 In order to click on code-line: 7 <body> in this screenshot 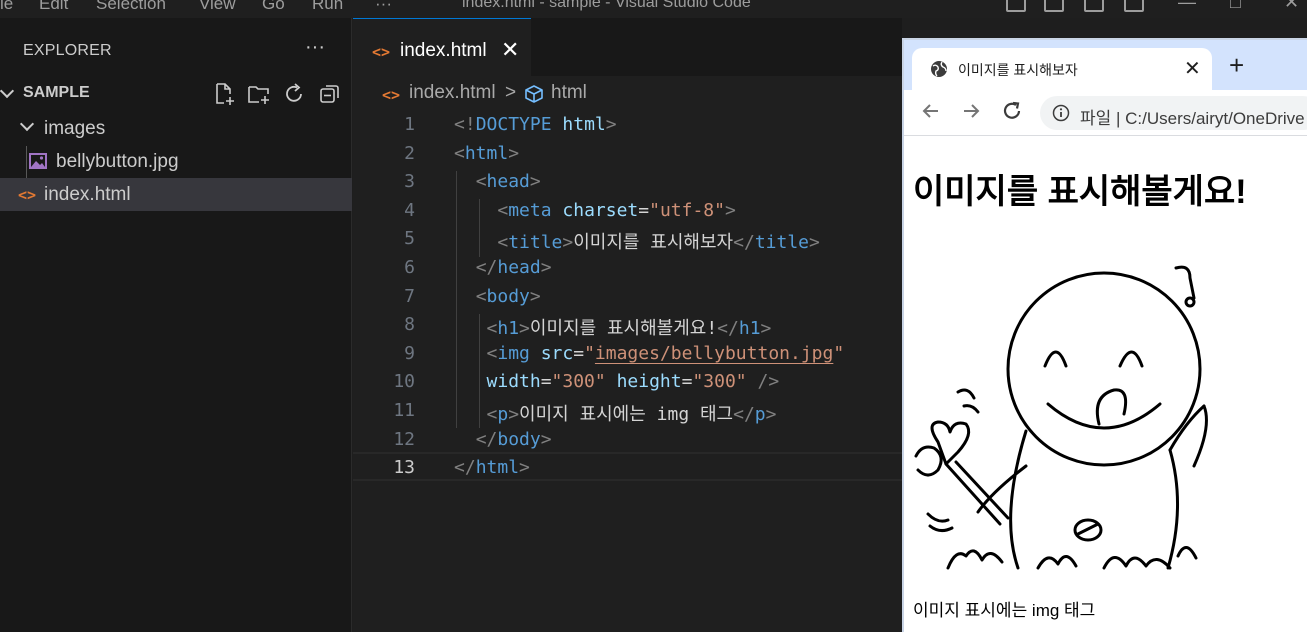, I will do `click(627, 297)`.